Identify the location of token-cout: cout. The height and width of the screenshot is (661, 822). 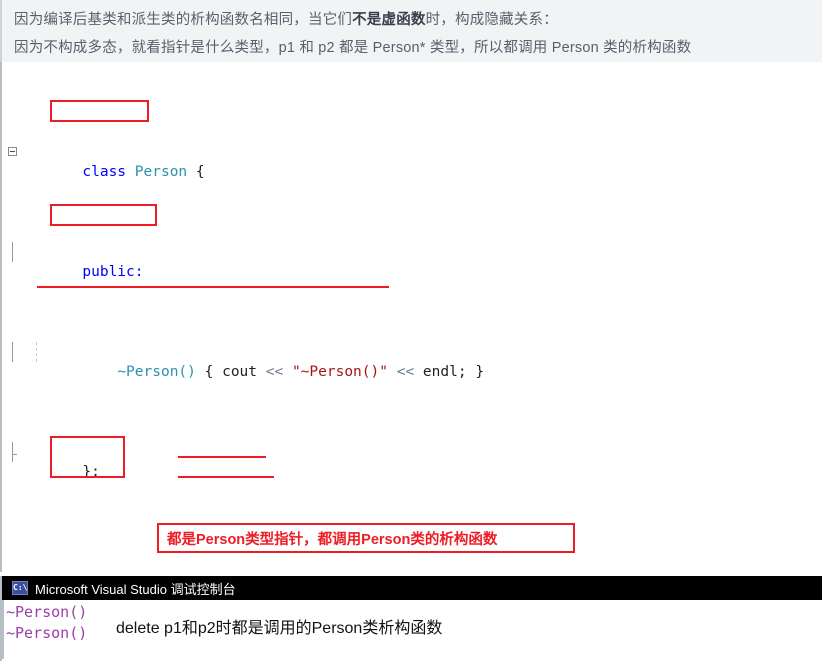
(240, 372).